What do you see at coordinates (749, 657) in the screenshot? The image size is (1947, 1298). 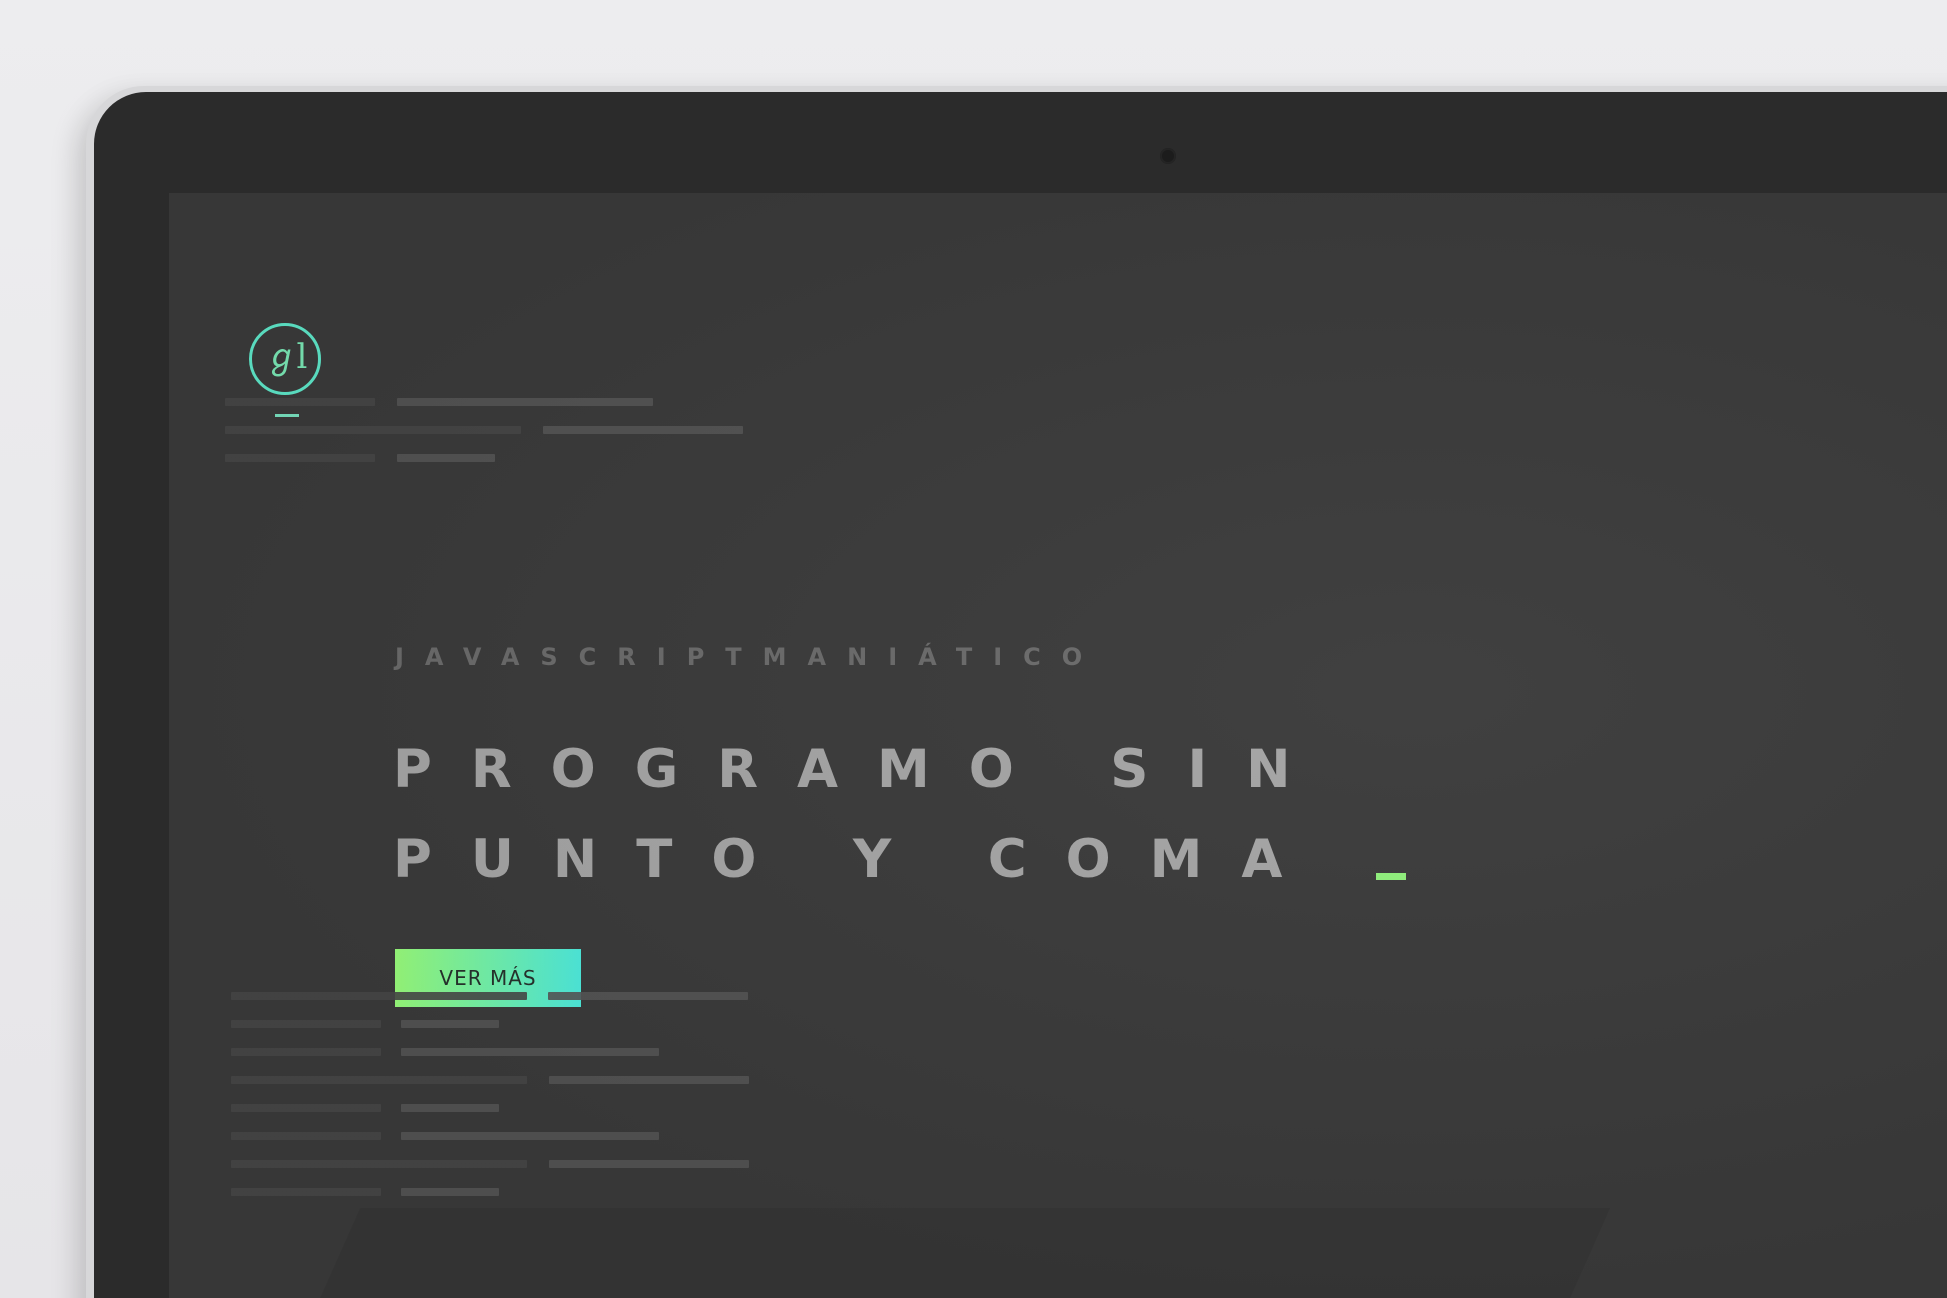 I see `site-kicker: JAVASCRIPTMANIÁTICO` at bounding box center [749, 657].